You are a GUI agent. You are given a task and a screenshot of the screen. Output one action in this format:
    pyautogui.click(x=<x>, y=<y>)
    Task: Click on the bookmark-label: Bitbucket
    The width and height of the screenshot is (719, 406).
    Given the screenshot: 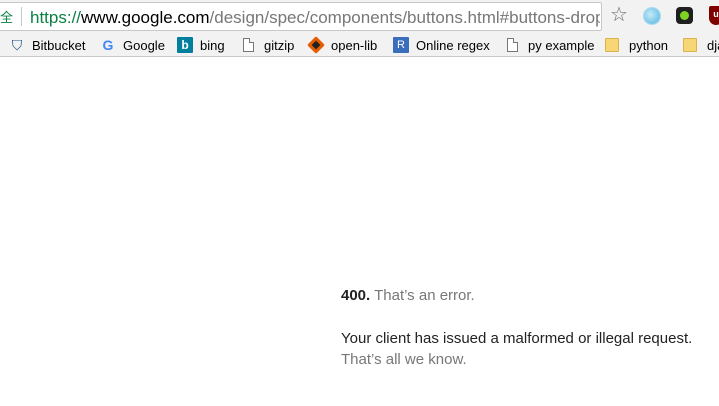 What is the action you would take?
    pyautogui.click(x=59, y=45)
    